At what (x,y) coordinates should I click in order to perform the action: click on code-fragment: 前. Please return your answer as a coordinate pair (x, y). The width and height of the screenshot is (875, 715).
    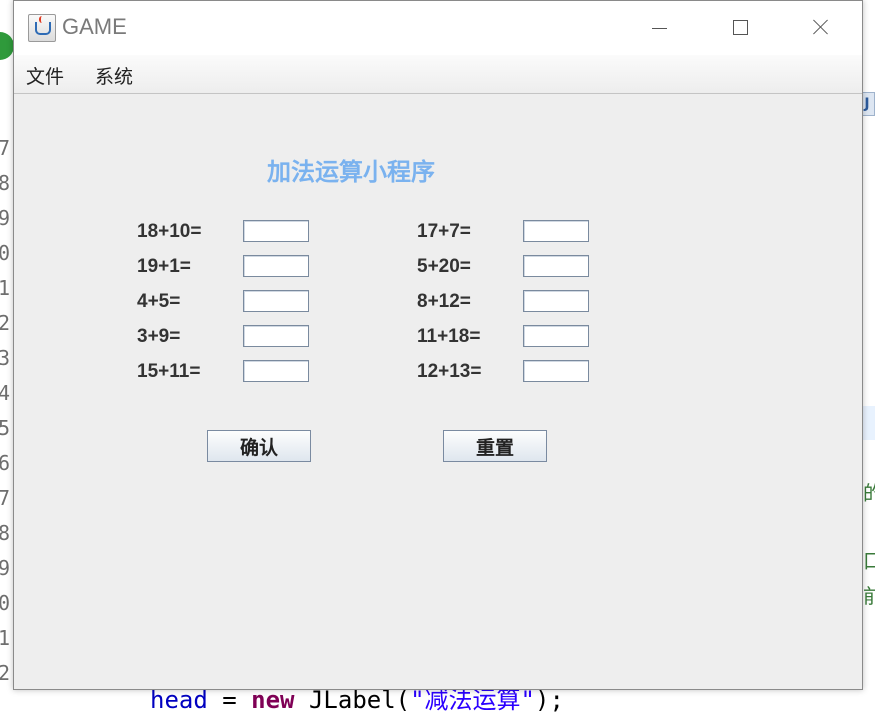
    Looking at the image, I should click on (869, 596).